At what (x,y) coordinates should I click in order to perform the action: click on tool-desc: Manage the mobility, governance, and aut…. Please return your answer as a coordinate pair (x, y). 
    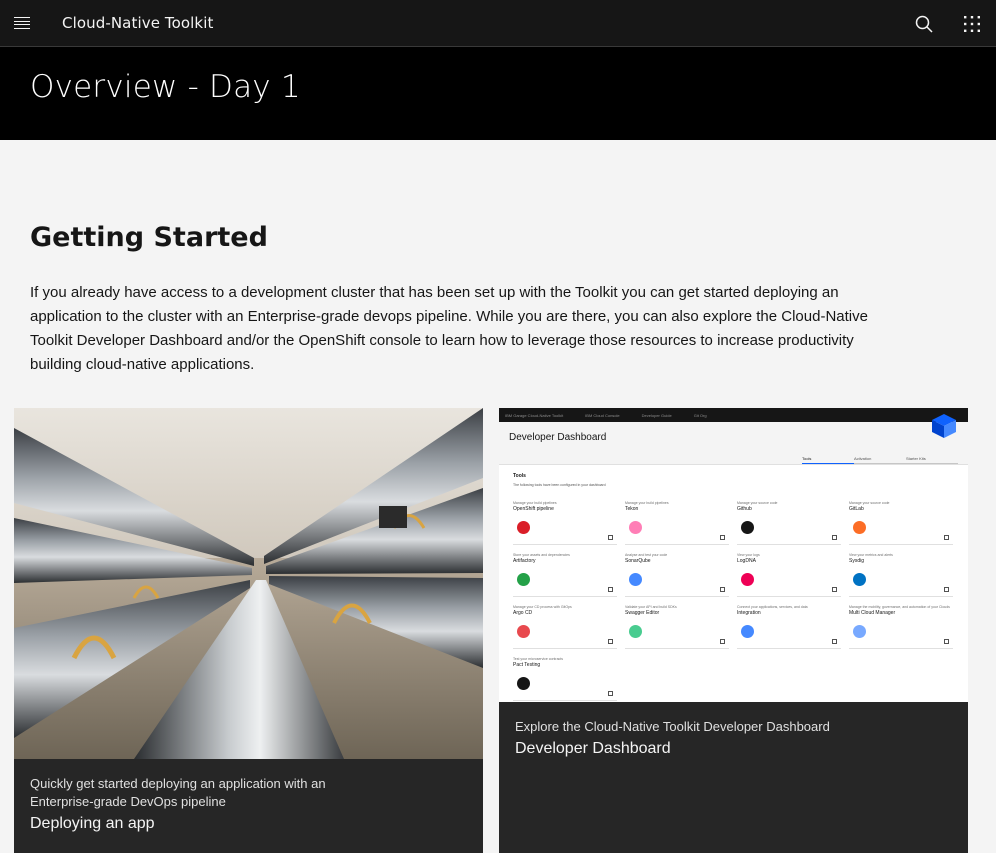
    Looking at the image, I should click on (899, 607).